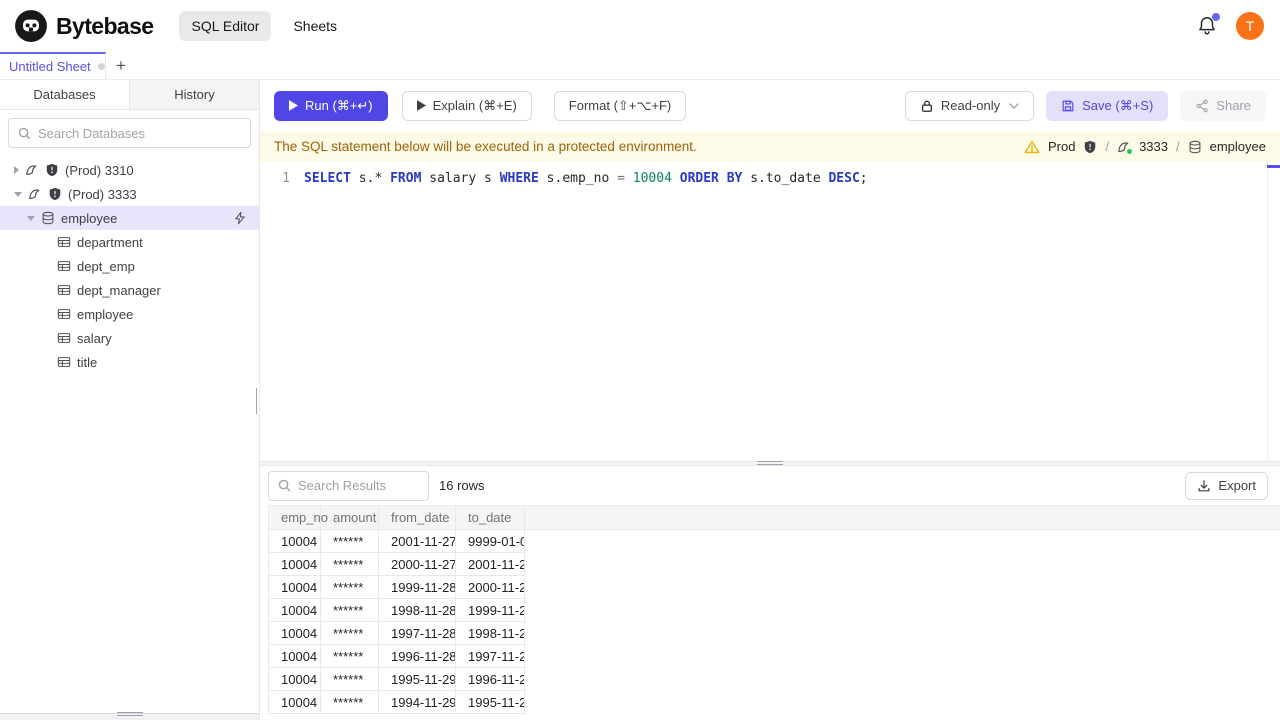  I want to click on sql-token: =, so click(621, 178).